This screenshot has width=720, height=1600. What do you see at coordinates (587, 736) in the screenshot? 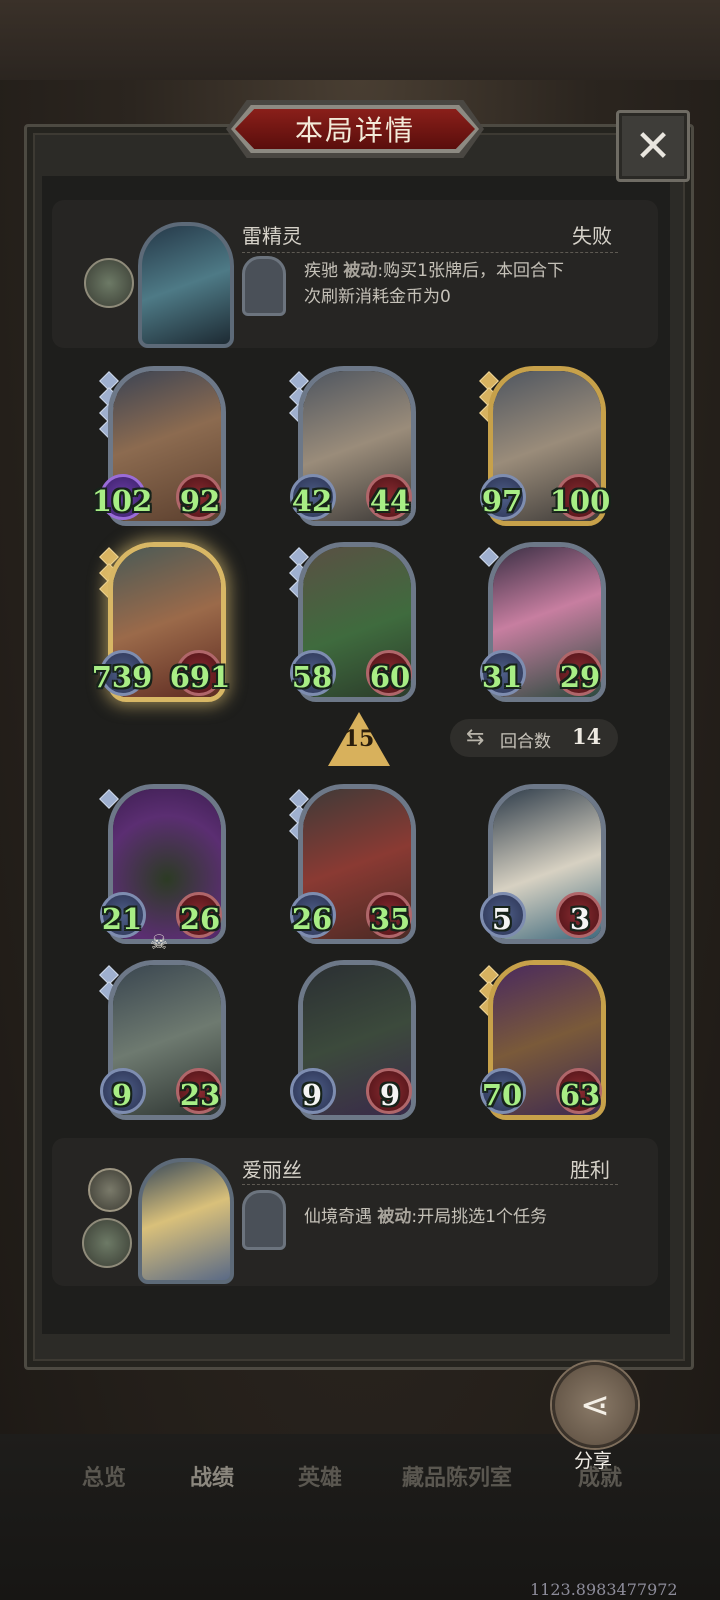
I see `rounds-value: 14` at bounding box center [587, 736].